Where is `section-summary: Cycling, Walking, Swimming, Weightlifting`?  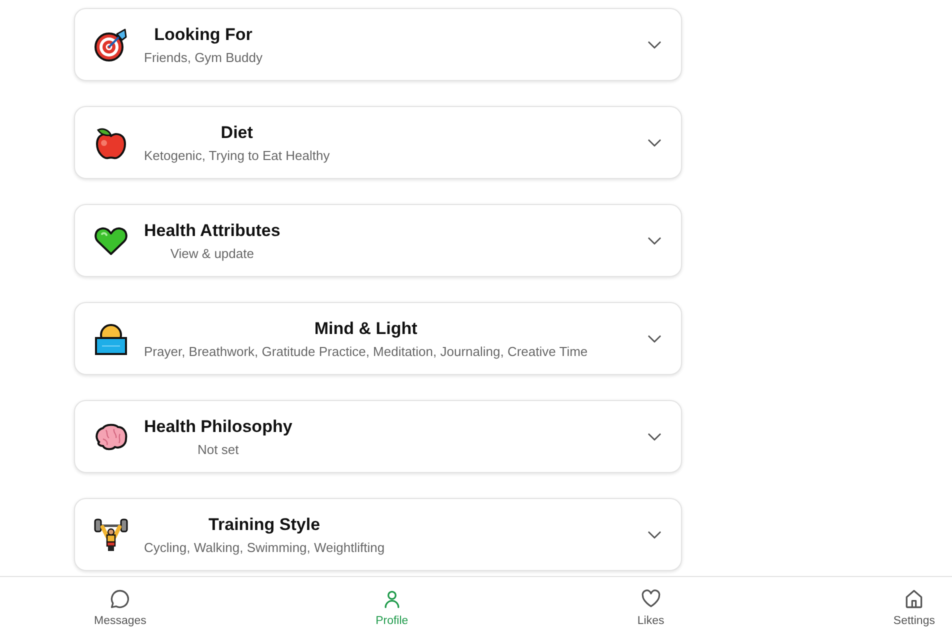 section-summary: Cycling, Walking, Swimming, Weightlifting is located at coordinates (264, 547).